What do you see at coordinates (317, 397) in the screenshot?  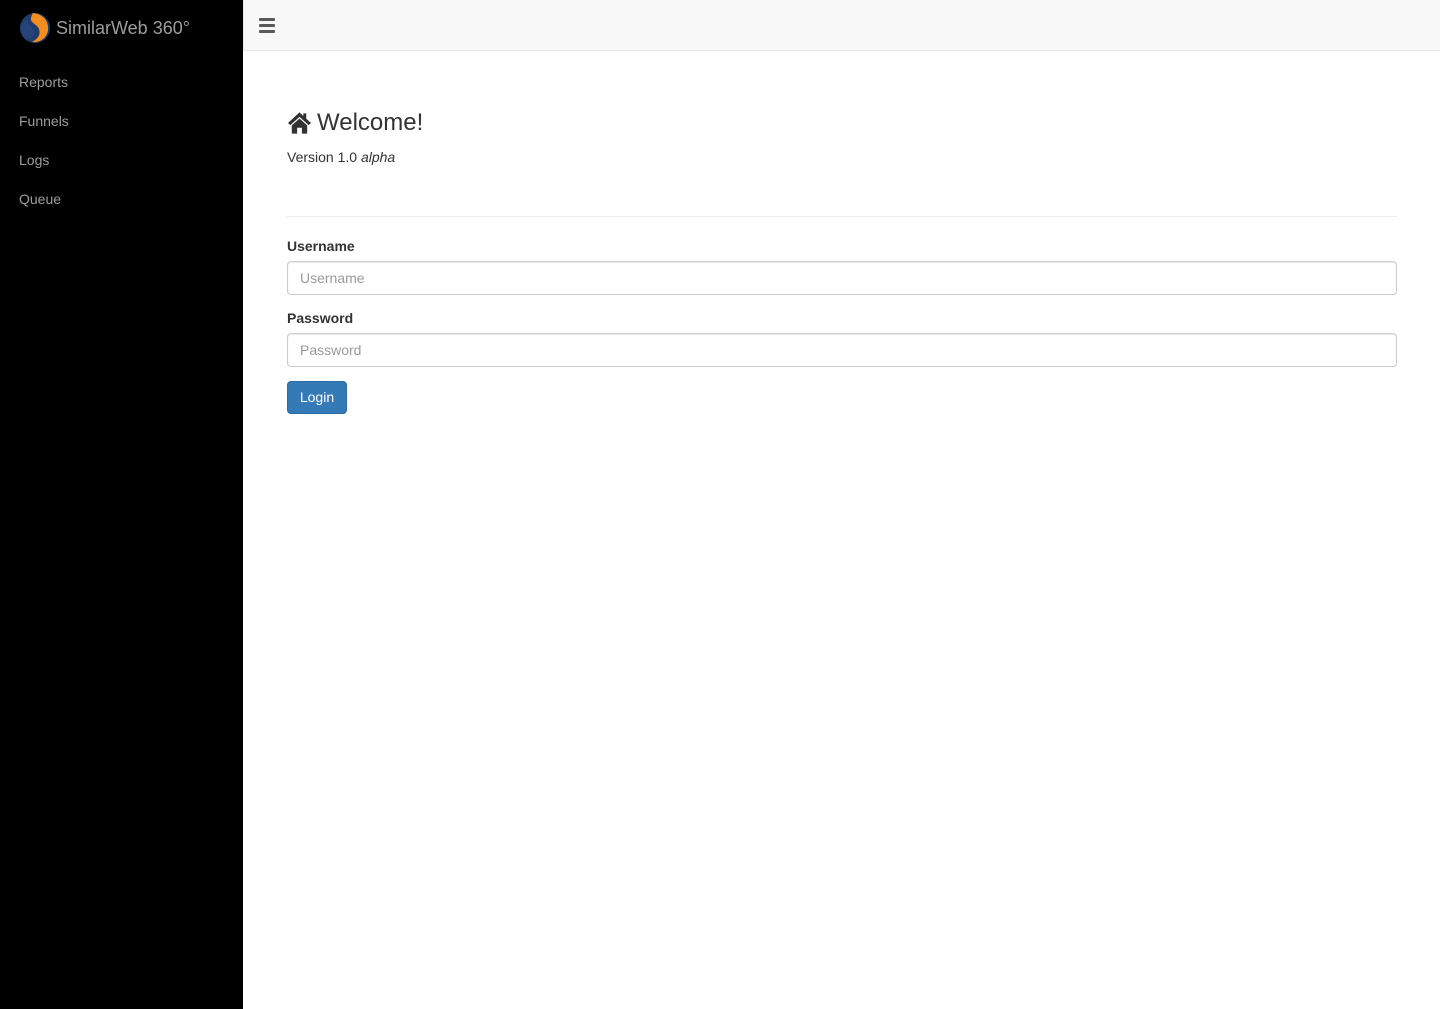 I see `login-button: Login` at bounding box center [317, 397].